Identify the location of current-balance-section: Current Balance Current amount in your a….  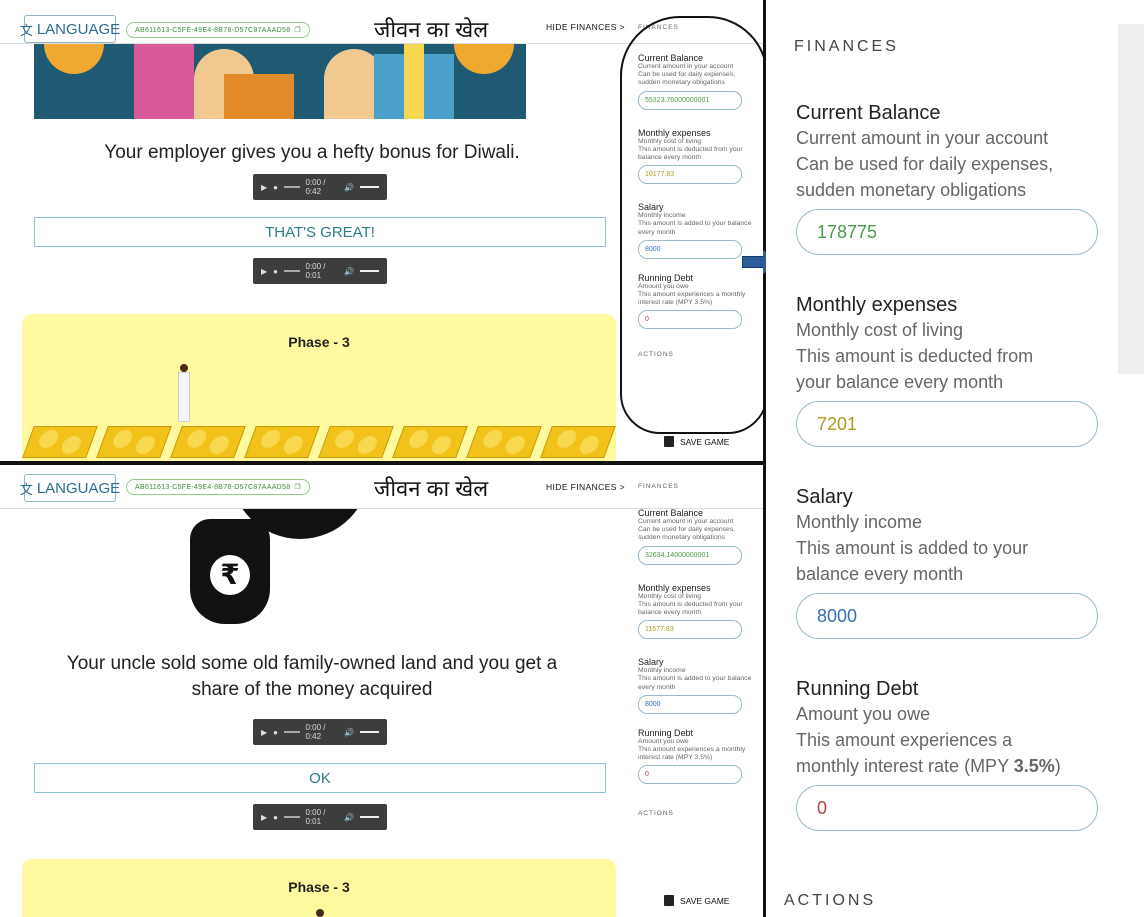
(947, 178).